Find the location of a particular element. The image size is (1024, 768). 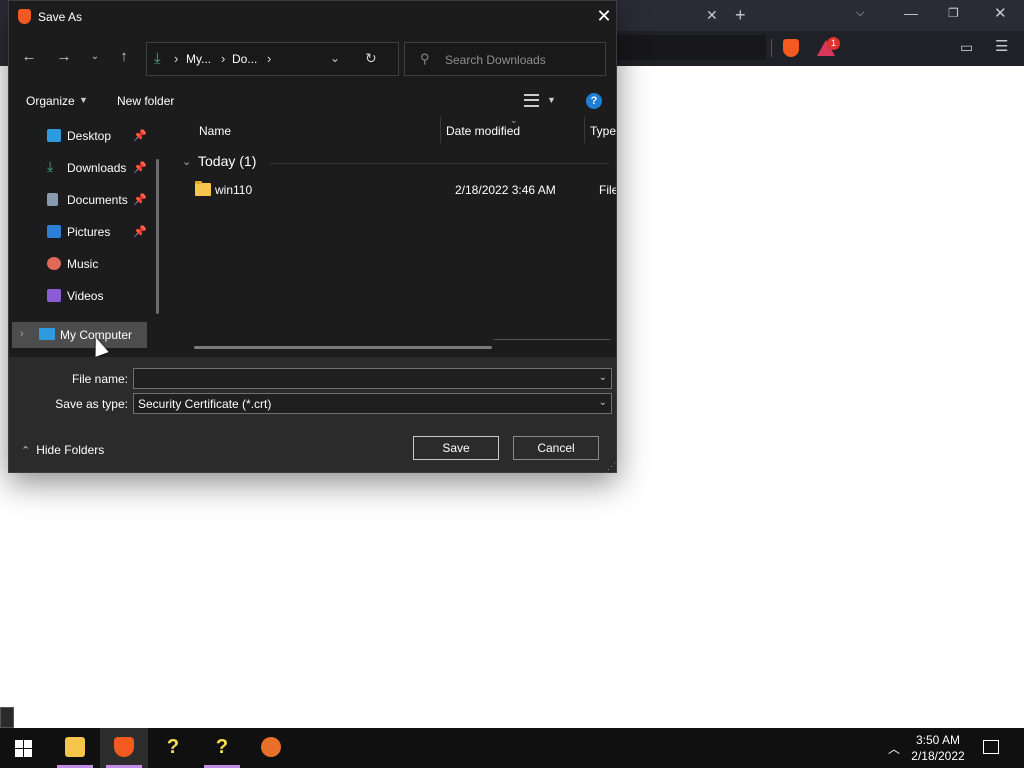

nav-item-downloads: ⤓ Downloads 📌 is located at coordinates (84, 167).